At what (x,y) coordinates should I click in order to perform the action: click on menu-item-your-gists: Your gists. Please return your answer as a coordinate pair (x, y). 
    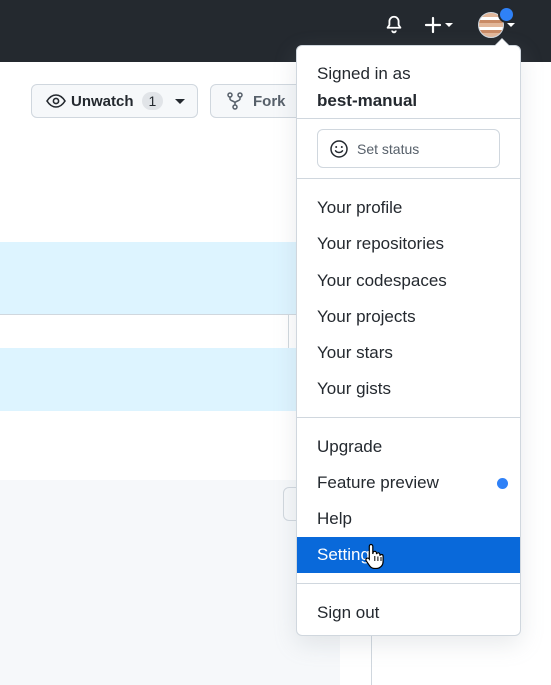
    Looking at the image, I should click on (408, 389).